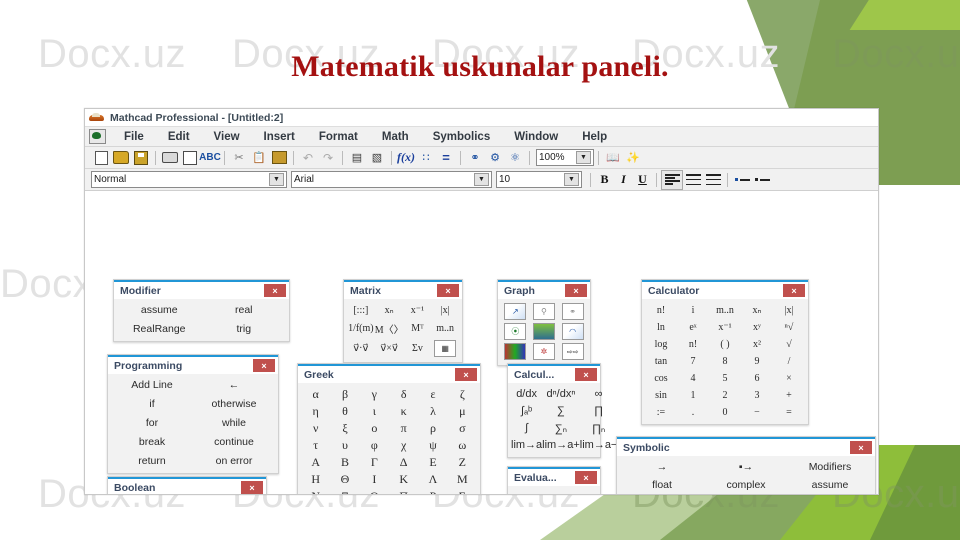  What do you see at coordinates (344, 445) in the screenshot?
I see `palette-button: υ` at bounding box center [344, 445].